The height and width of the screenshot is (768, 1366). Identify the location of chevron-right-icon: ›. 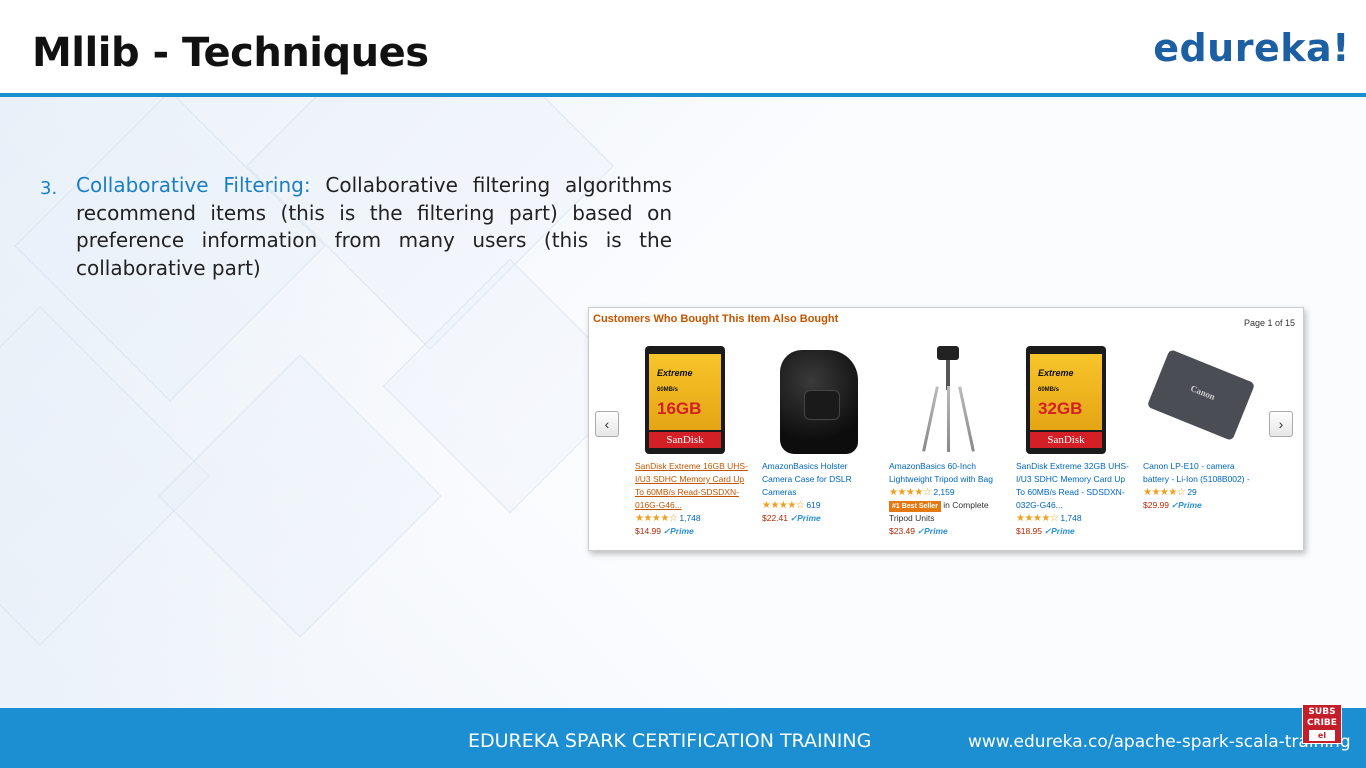
(1281, 424).